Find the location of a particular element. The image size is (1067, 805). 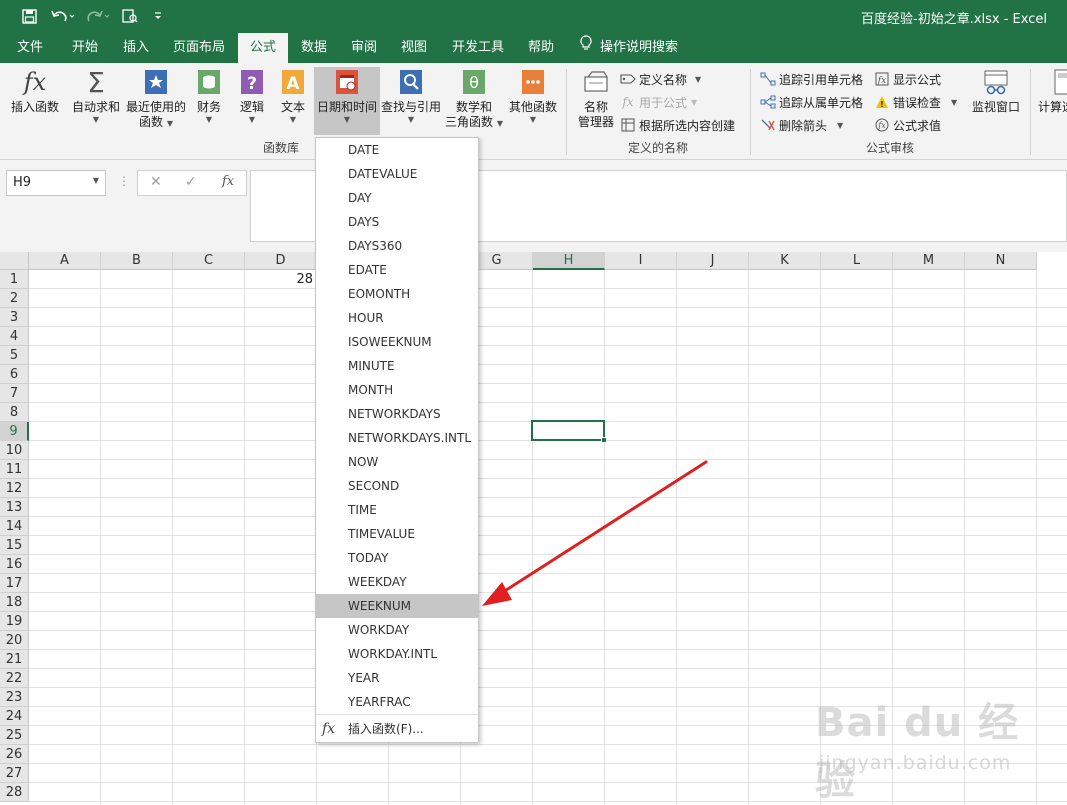

menu-item-hour: HOUR is located at coordinates (397, 318).